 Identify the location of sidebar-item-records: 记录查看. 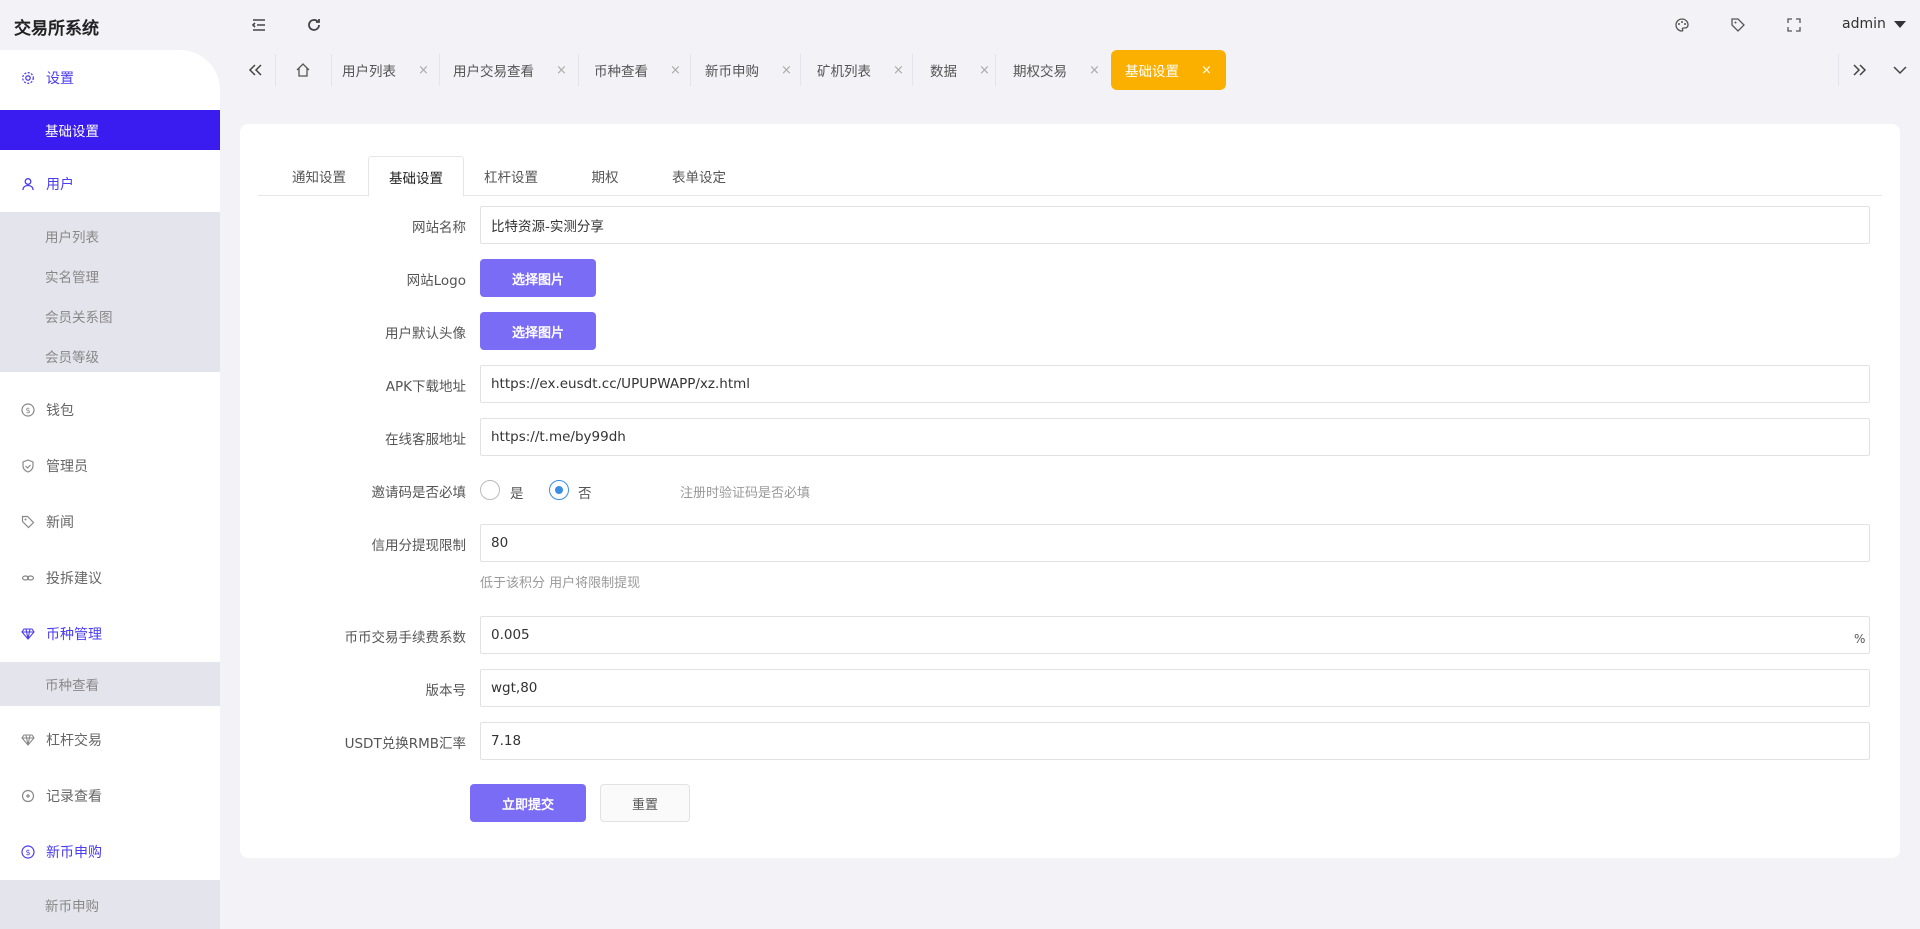
(110, 796).